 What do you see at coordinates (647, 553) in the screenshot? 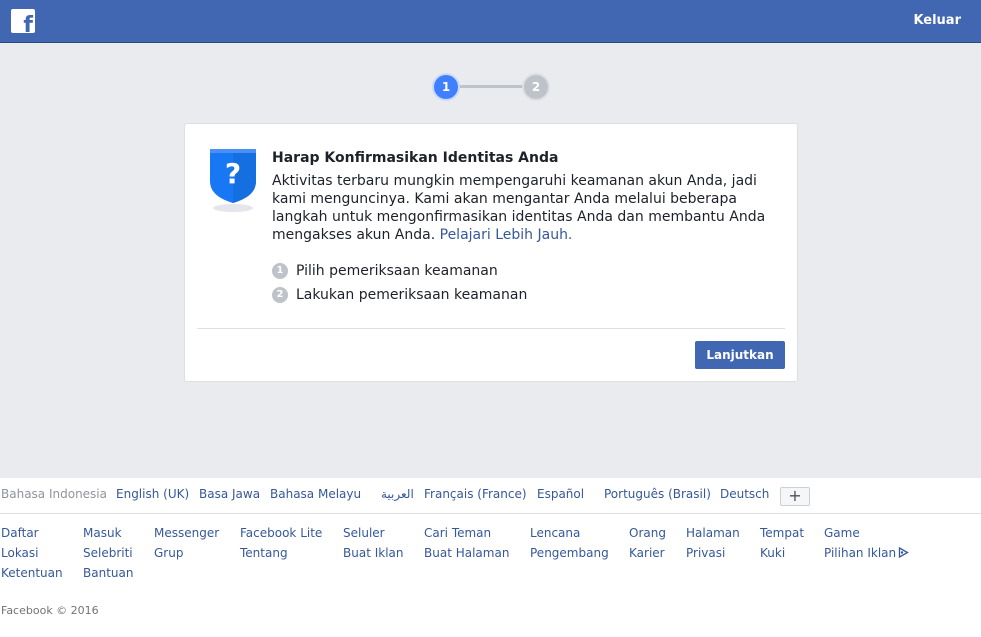
I see `footer-link: Karier` at bounding box center [647, 553].